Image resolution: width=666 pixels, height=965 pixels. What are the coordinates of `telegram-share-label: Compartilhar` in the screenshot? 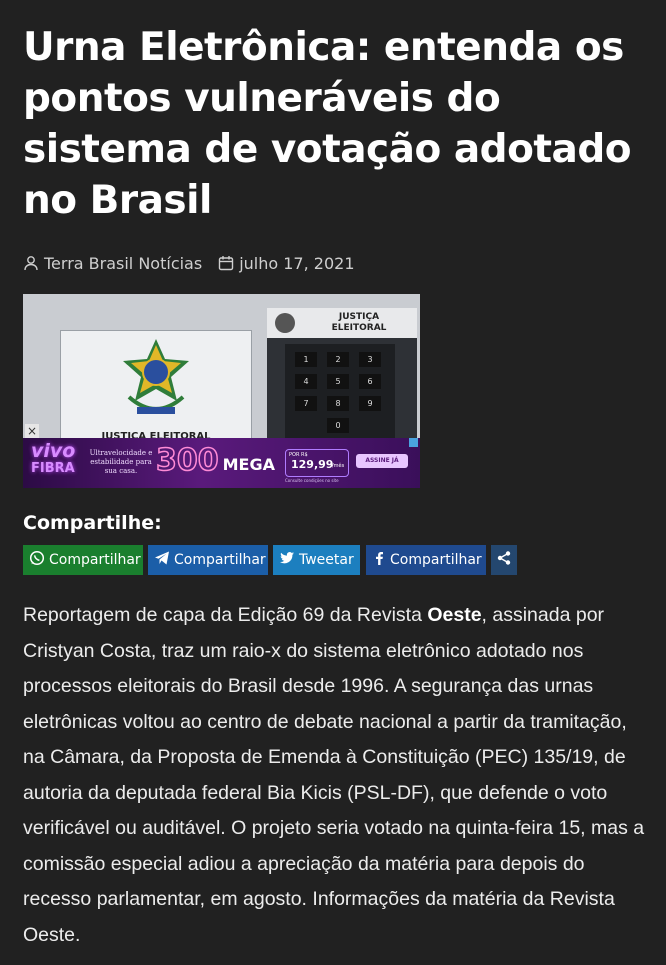 It's located at (220, 560).